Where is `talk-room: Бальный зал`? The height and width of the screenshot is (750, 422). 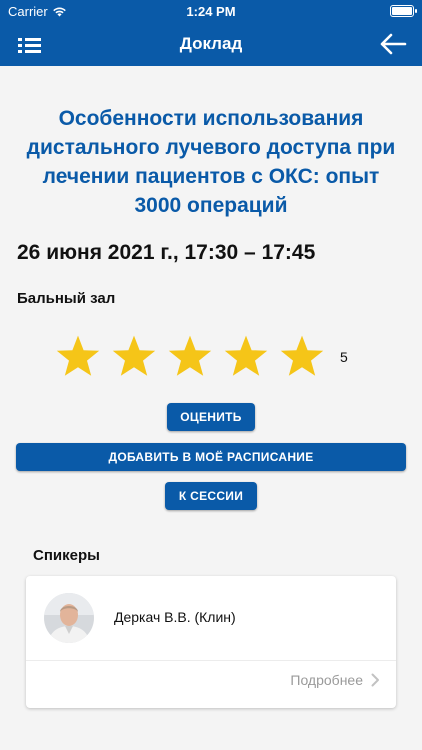
talk-room: Бальный зал is located at coordinates (66, 298).